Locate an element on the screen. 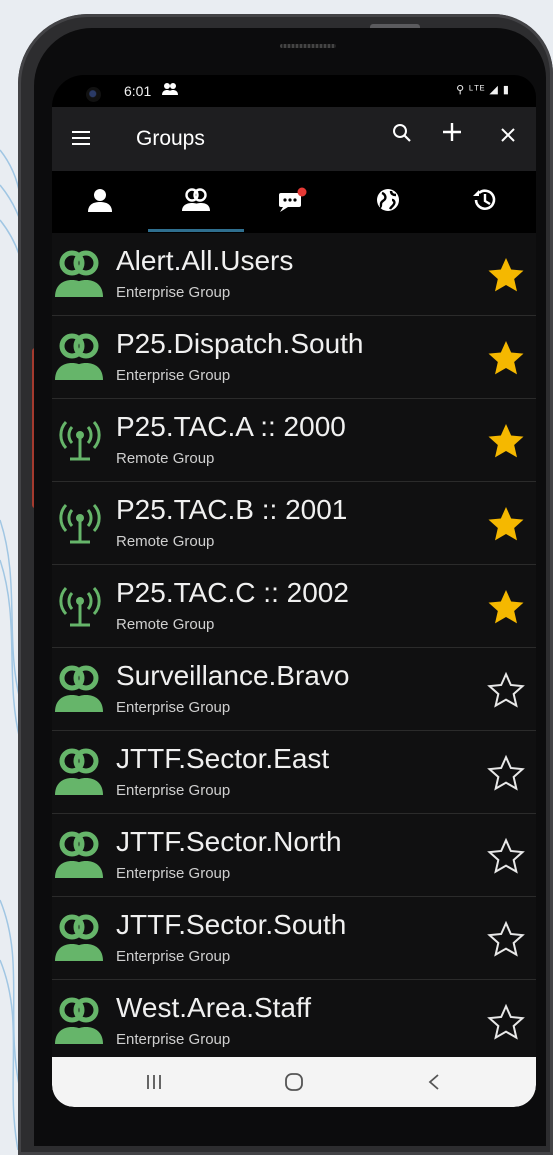 This screenshot has height=1155, width=553. search-icon is located at coordinates (402, 139).